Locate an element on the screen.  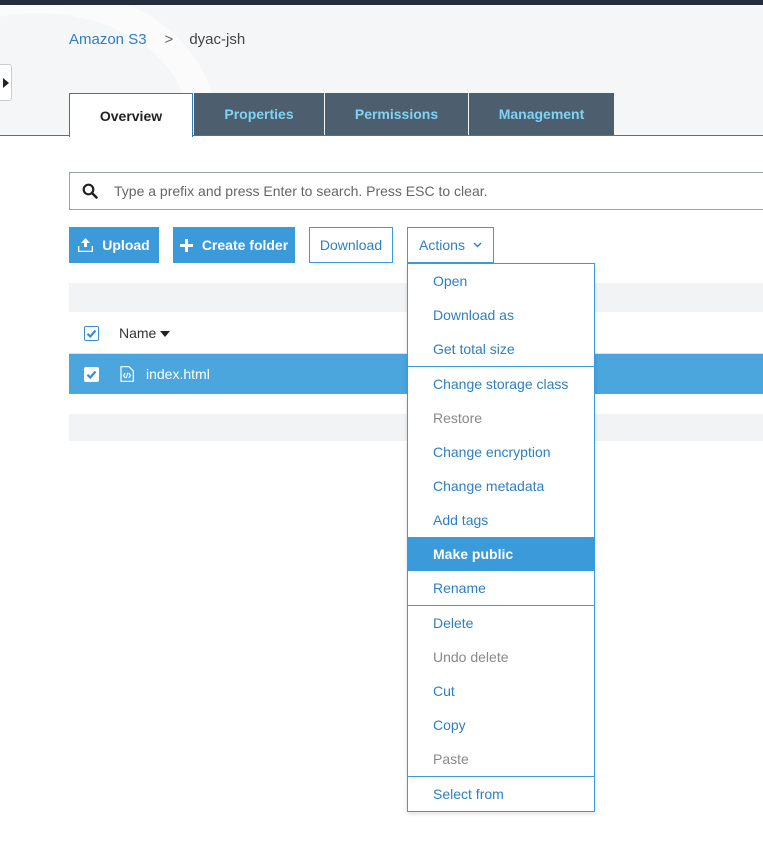
name-column-header: Name is located at coordinates (145, 333).